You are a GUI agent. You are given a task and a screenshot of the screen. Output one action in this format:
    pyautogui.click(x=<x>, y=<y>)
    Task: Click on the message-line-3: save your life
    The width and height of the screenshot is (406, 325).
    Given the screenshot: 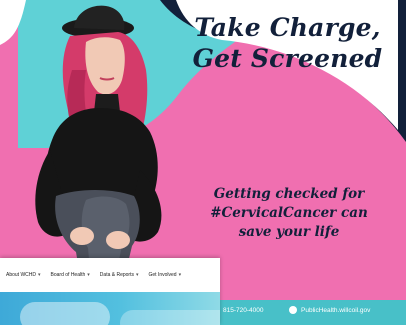 What is the action you would take?
    pyautogui.click(x=289, y=232)
    